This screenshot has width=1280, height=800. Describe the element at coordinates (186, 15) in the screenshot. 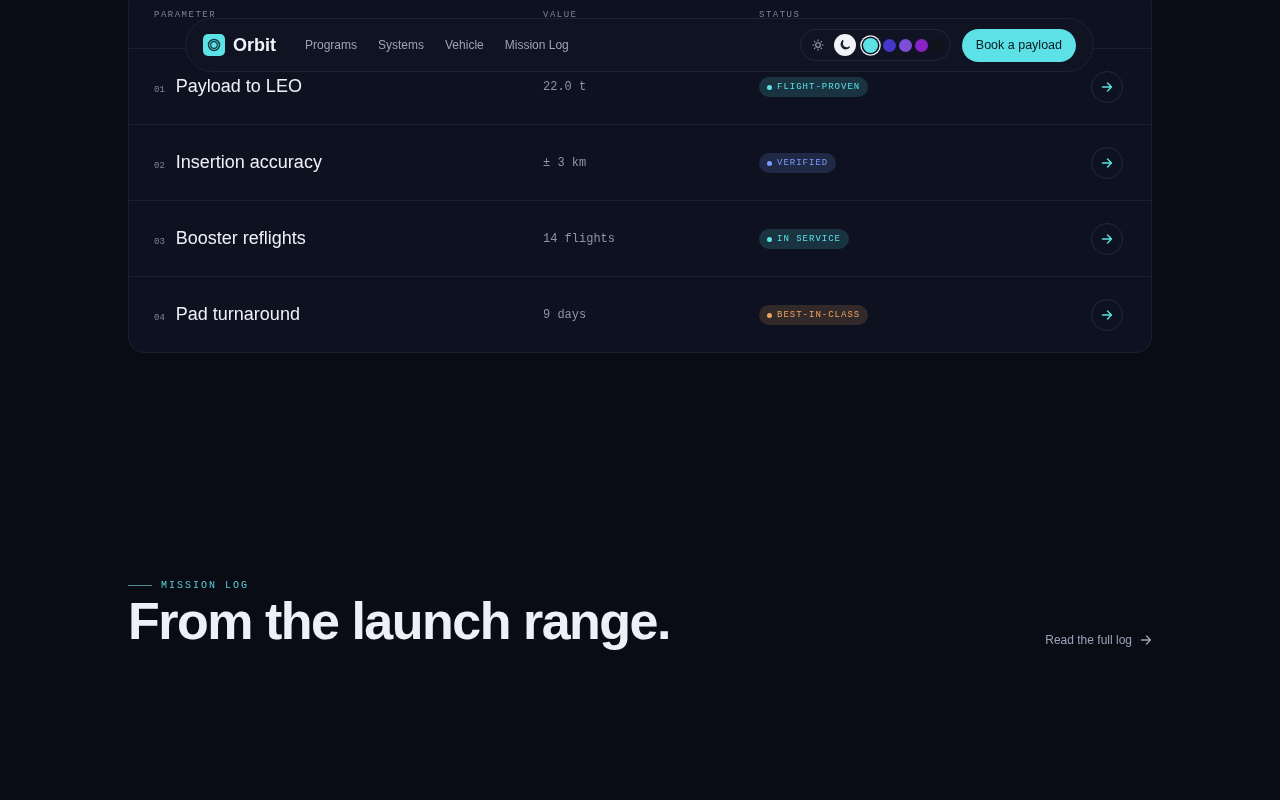

I see `column-header: PARAMETER` at that location.